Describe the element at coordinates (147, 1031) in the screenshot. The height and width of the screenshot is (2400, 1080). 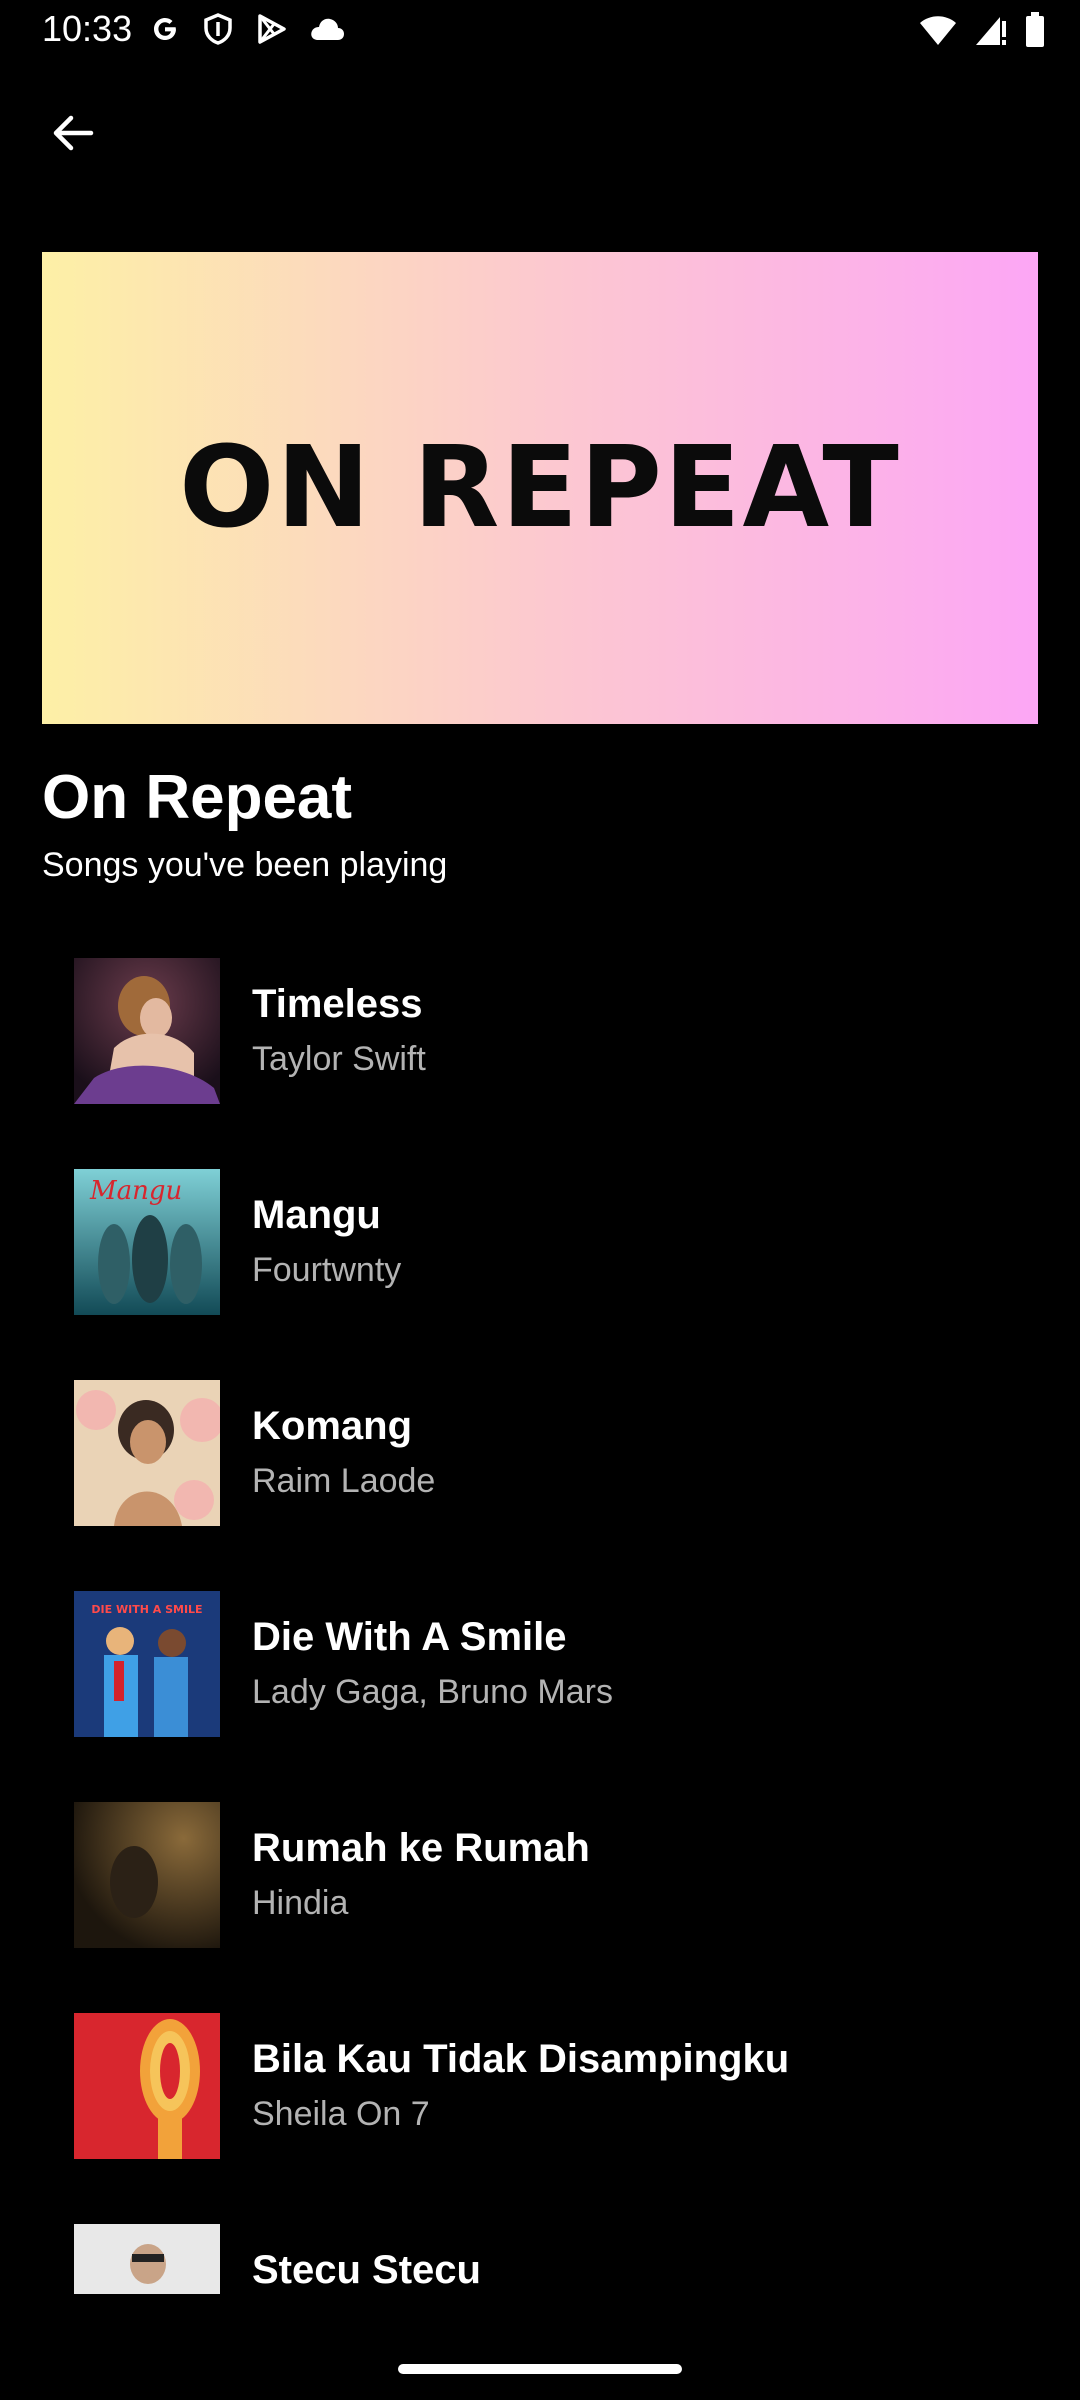
I see `album-art-timeless` at that location.